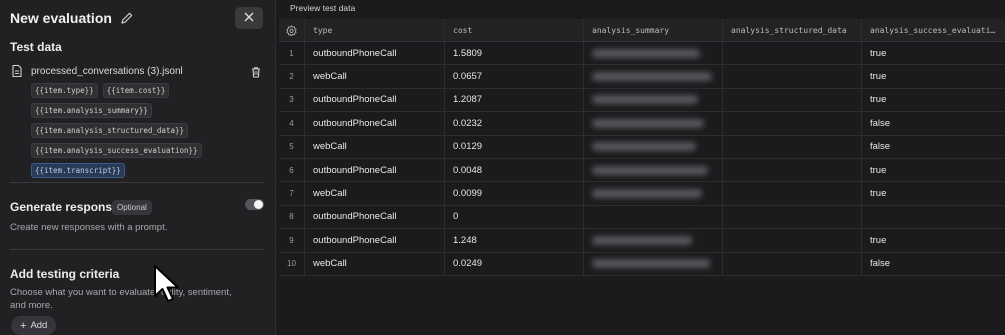  I want to click on column-header-type: type, so click(375, 30).